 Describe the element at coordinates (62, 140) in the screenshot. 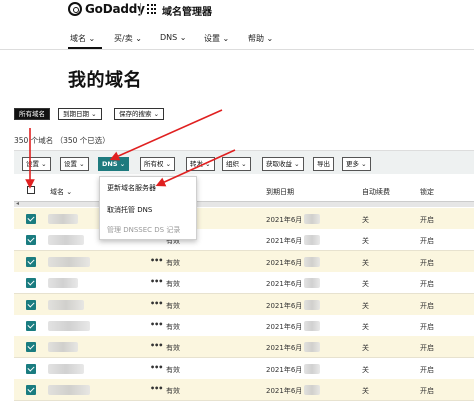

I see `domain-count: 350 个域名 （350 个已选）` at that location.